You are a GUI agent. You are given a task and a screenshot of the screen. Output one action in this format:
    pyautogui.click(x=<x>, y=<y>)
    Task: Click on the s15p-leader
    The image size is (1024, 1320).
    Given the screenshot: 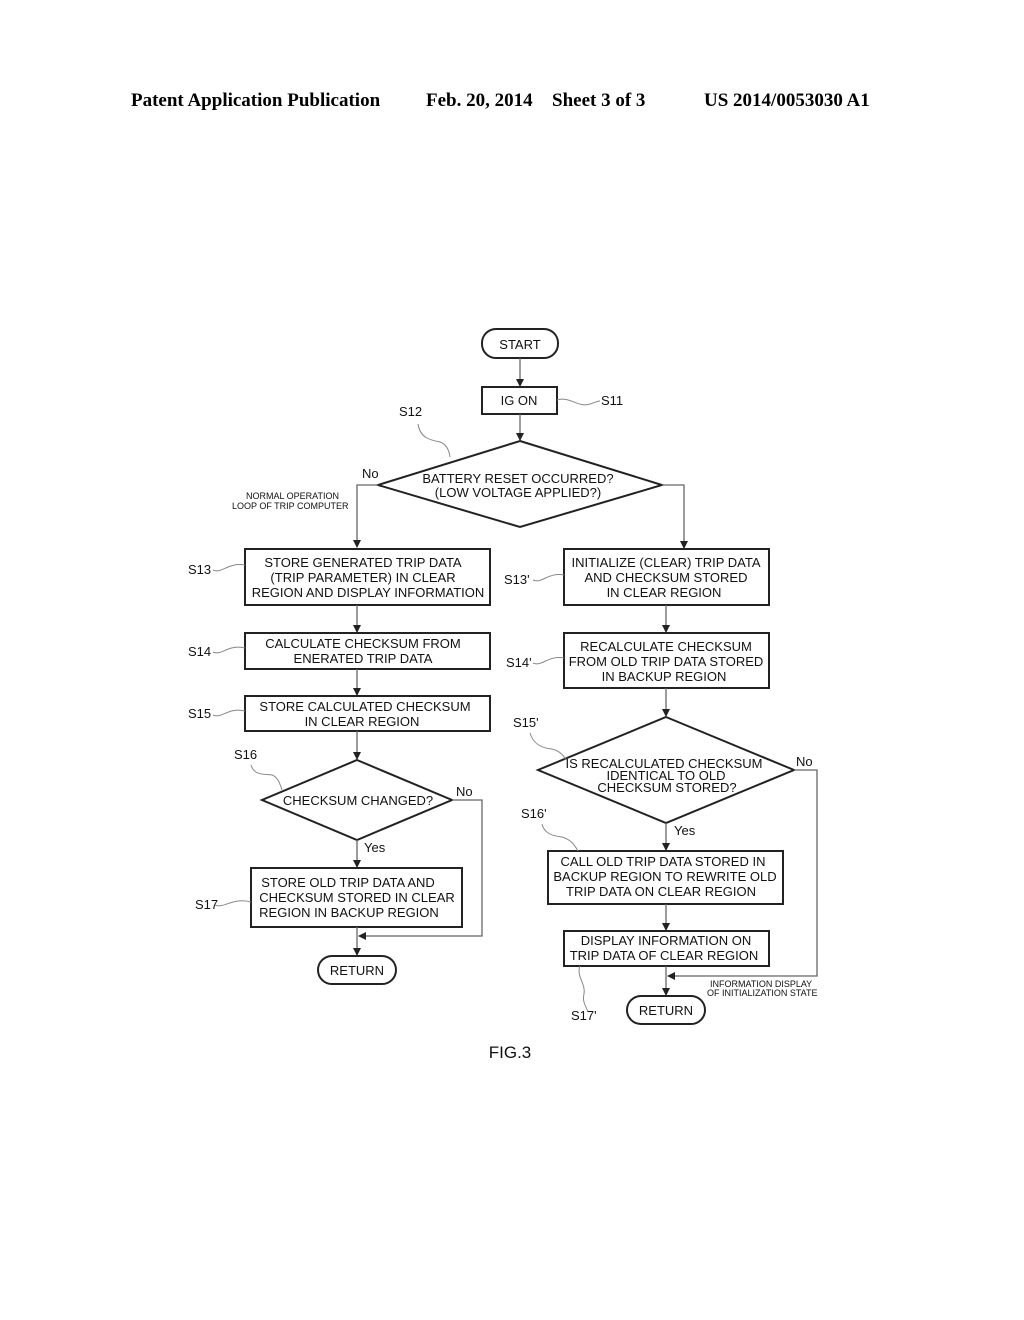 What is the action you would take?
    pyautogui.click(x=548, y=746)
    